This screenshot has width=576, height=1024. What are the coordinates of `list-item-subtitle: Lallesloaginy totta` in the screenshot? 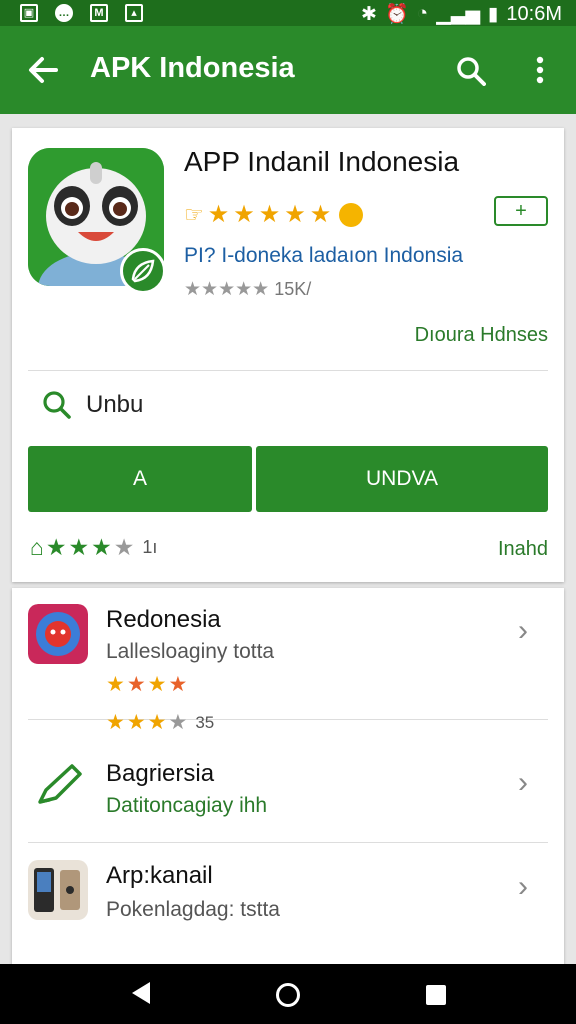 It's located at (190, 651).